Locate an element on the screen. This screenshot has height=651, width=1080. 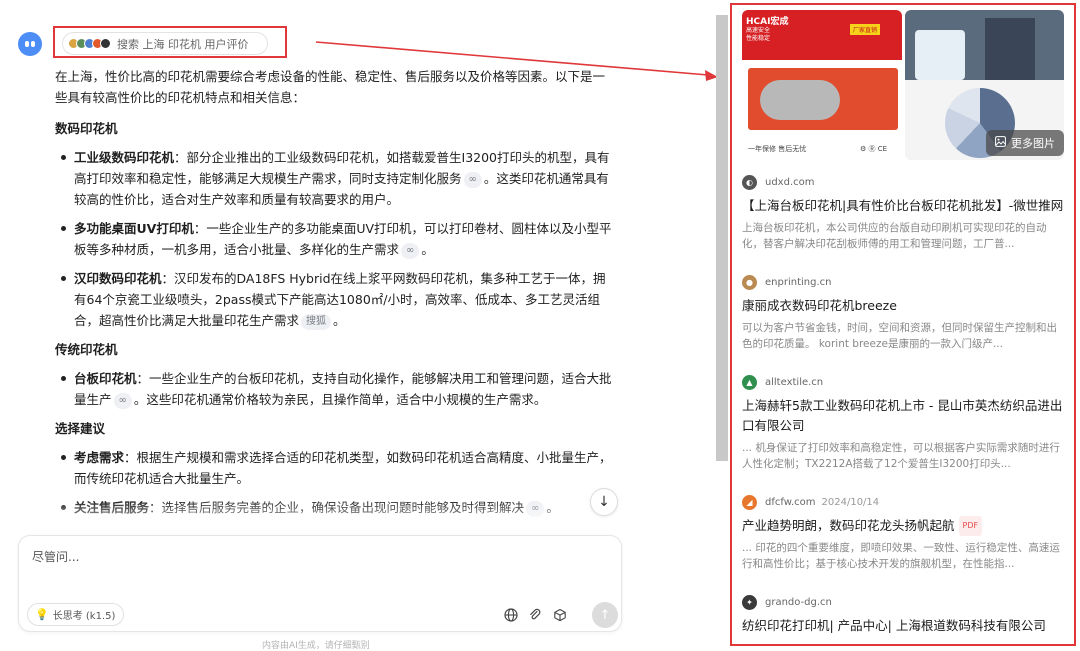
more-images-label: 更多图片 is located at coordinates (1033, 143).